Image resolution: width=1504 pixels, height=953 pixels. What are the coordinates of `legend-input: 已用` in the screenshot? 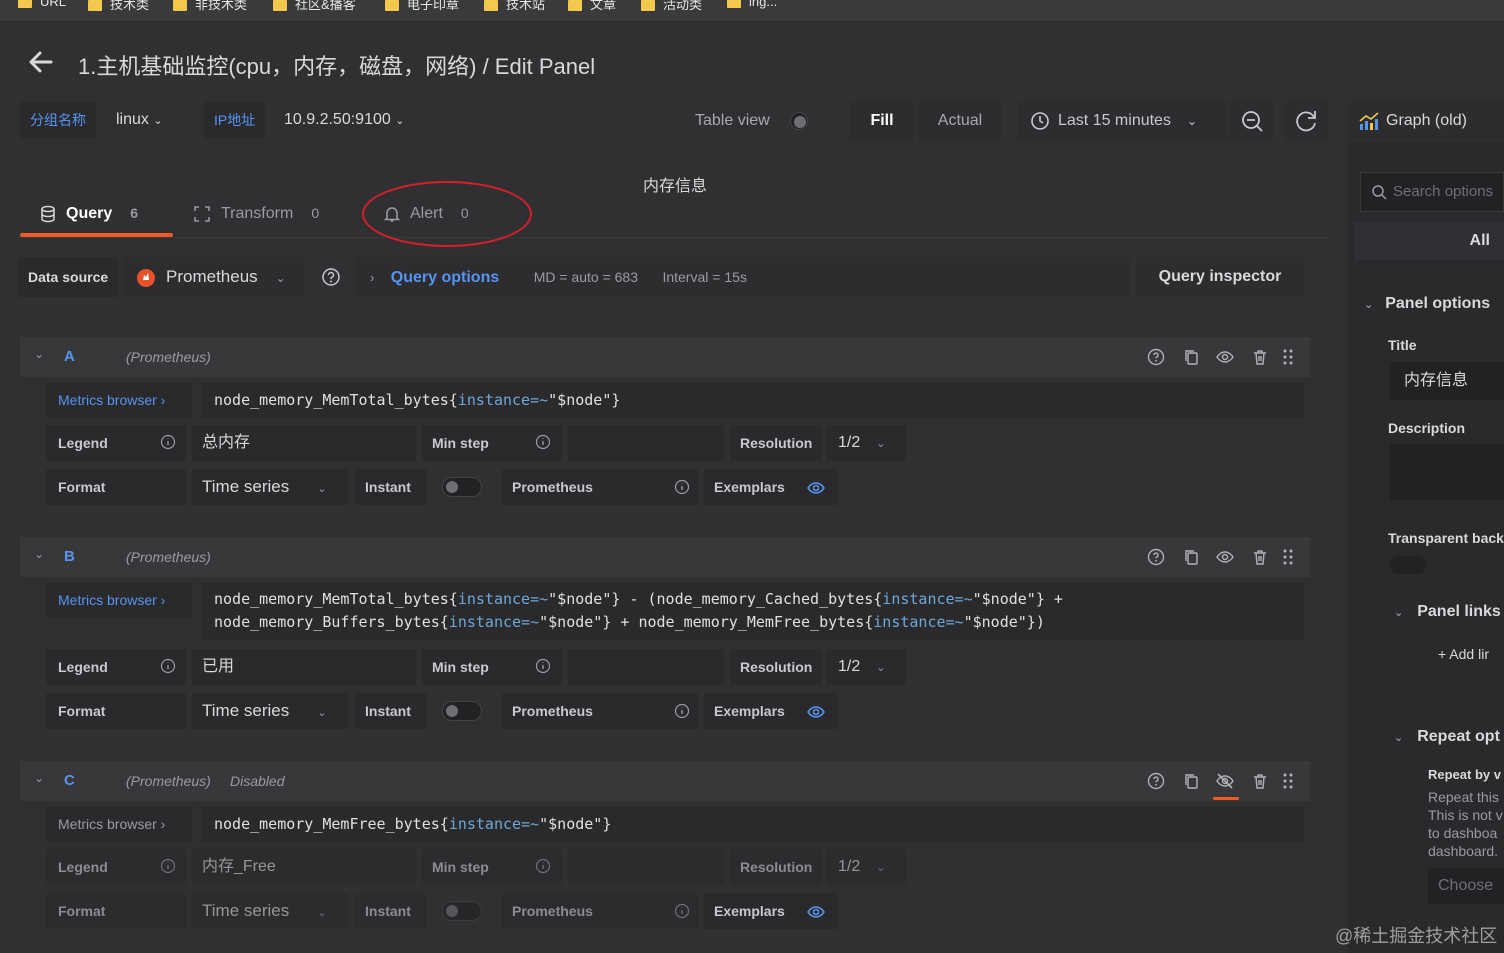 It's located at (304, 667).